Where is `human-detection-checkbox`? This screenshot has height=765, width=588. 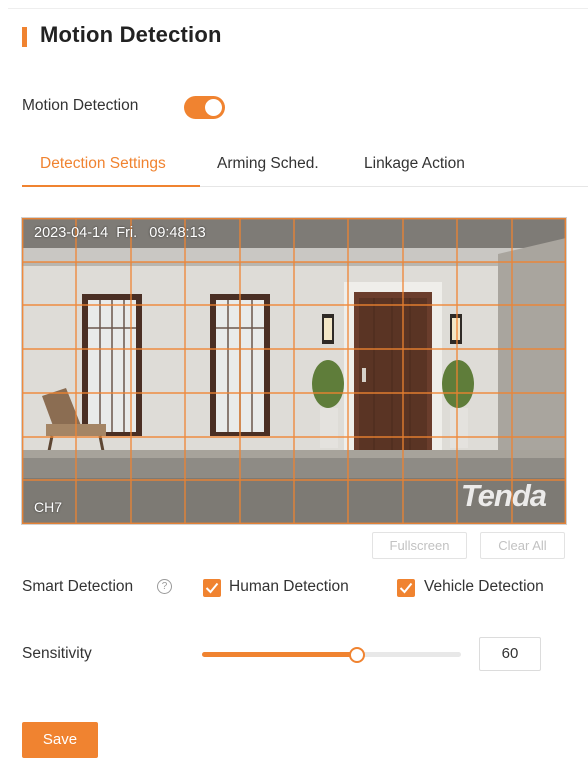 human-detection-checkbox is located at coordinates (212, 588).